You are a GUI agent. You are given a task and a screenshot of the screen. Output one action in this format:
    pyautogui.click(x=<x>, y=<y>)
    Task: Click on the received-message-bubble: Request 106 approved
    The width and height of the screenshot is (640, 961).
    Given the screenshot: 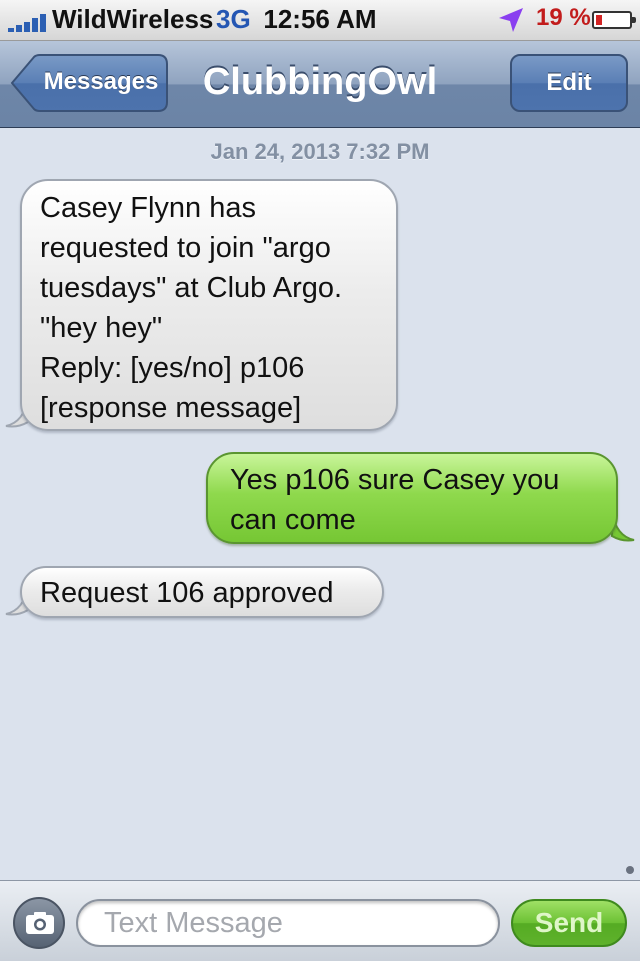 What is the action you would take?
    pyautogui.click(x=202, y=592)
    